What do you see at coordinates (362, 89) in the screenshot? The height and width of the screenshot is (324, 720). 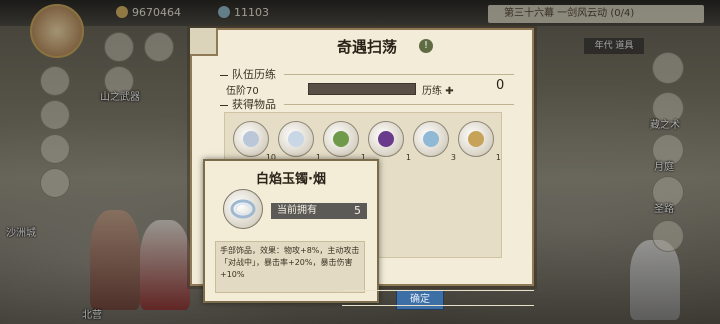 I see `exp-progress-bar` at bounding box center [362, 89].